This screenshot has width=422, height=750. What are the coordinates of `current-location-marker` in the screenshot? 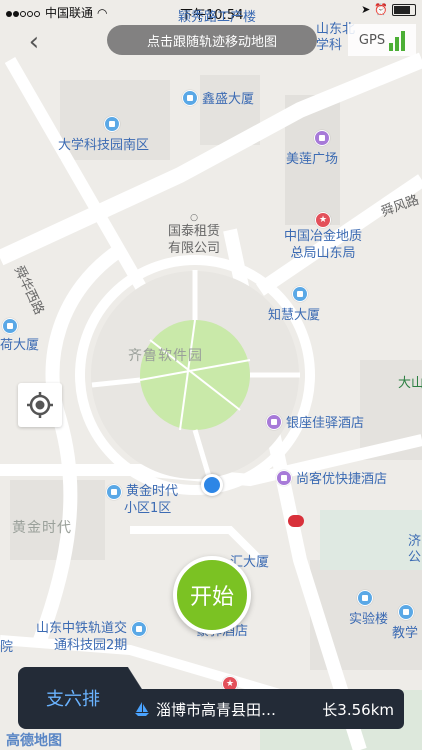 It's located at (212, 485).